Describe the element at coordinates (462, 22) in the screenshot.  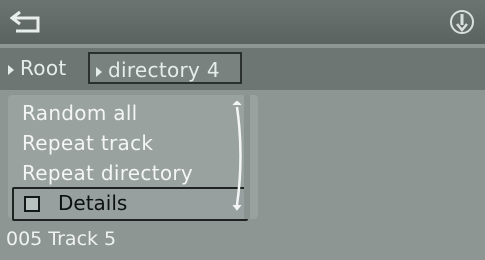
I see `info-icon` at that location.